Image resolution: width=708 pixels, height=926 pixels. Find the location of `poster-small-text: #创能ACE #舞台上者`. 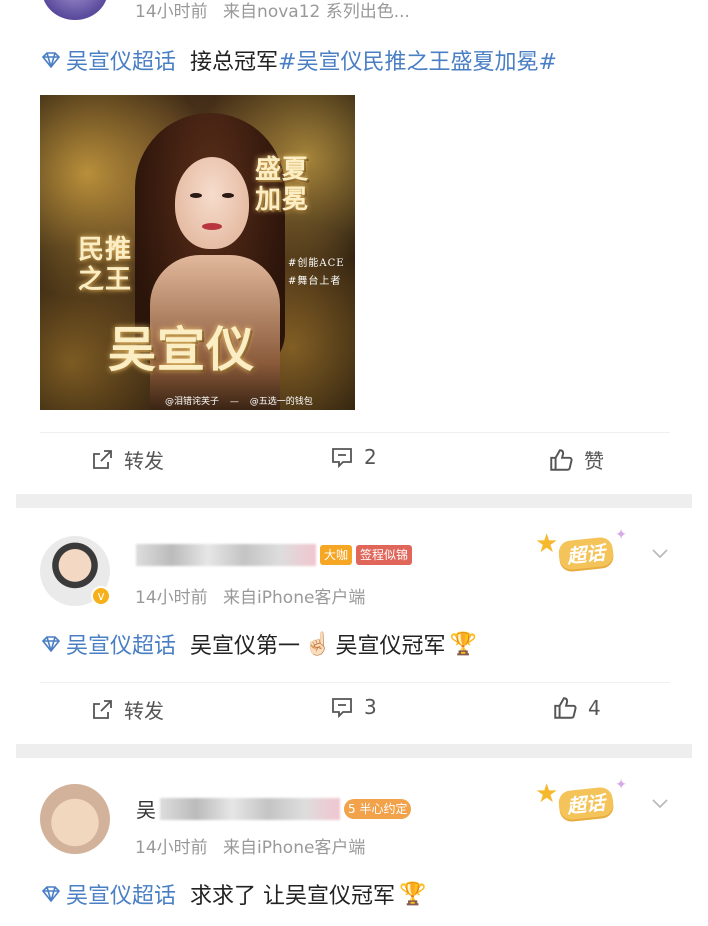

poster-small-text: #创能ACE #舞台上者 is located at coordinates (316, 273).